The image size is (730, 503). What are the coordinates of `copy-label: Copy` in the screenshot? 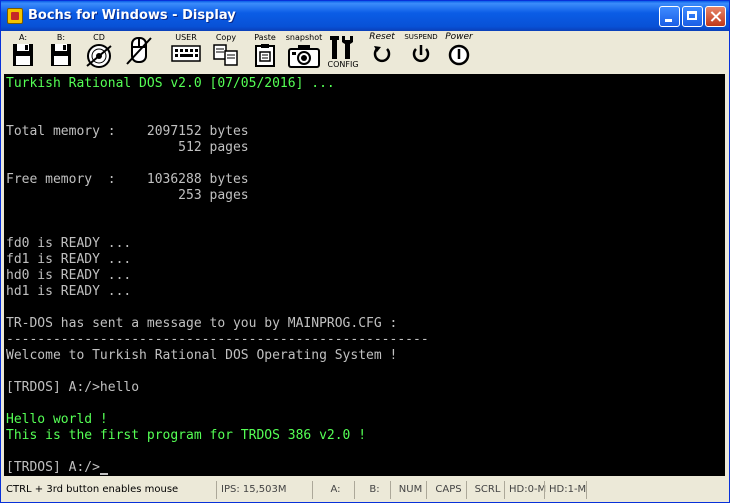 It's located at (226, 37).